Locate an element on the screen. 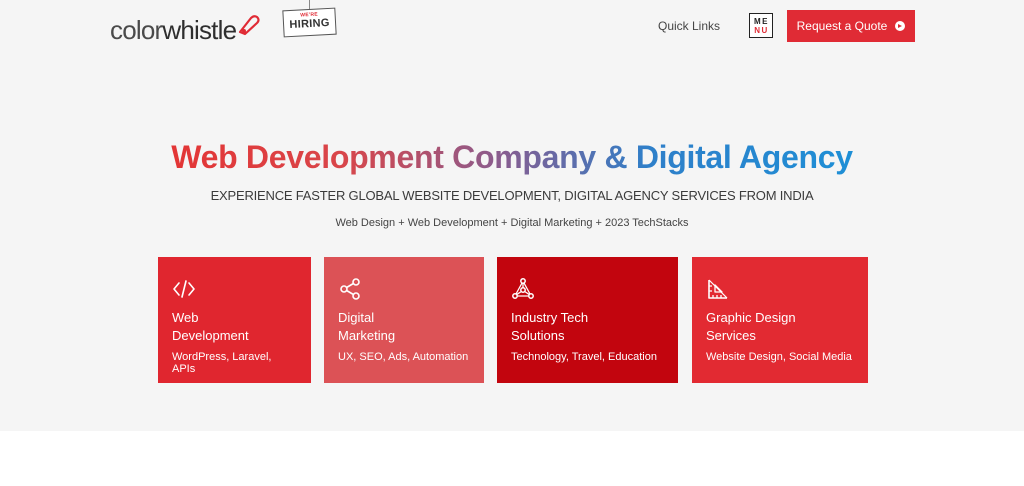 The height and width of the screenshot is (486, 1024). service-card-desc: Website Design, Social Media is located at coordinates (779, 357).